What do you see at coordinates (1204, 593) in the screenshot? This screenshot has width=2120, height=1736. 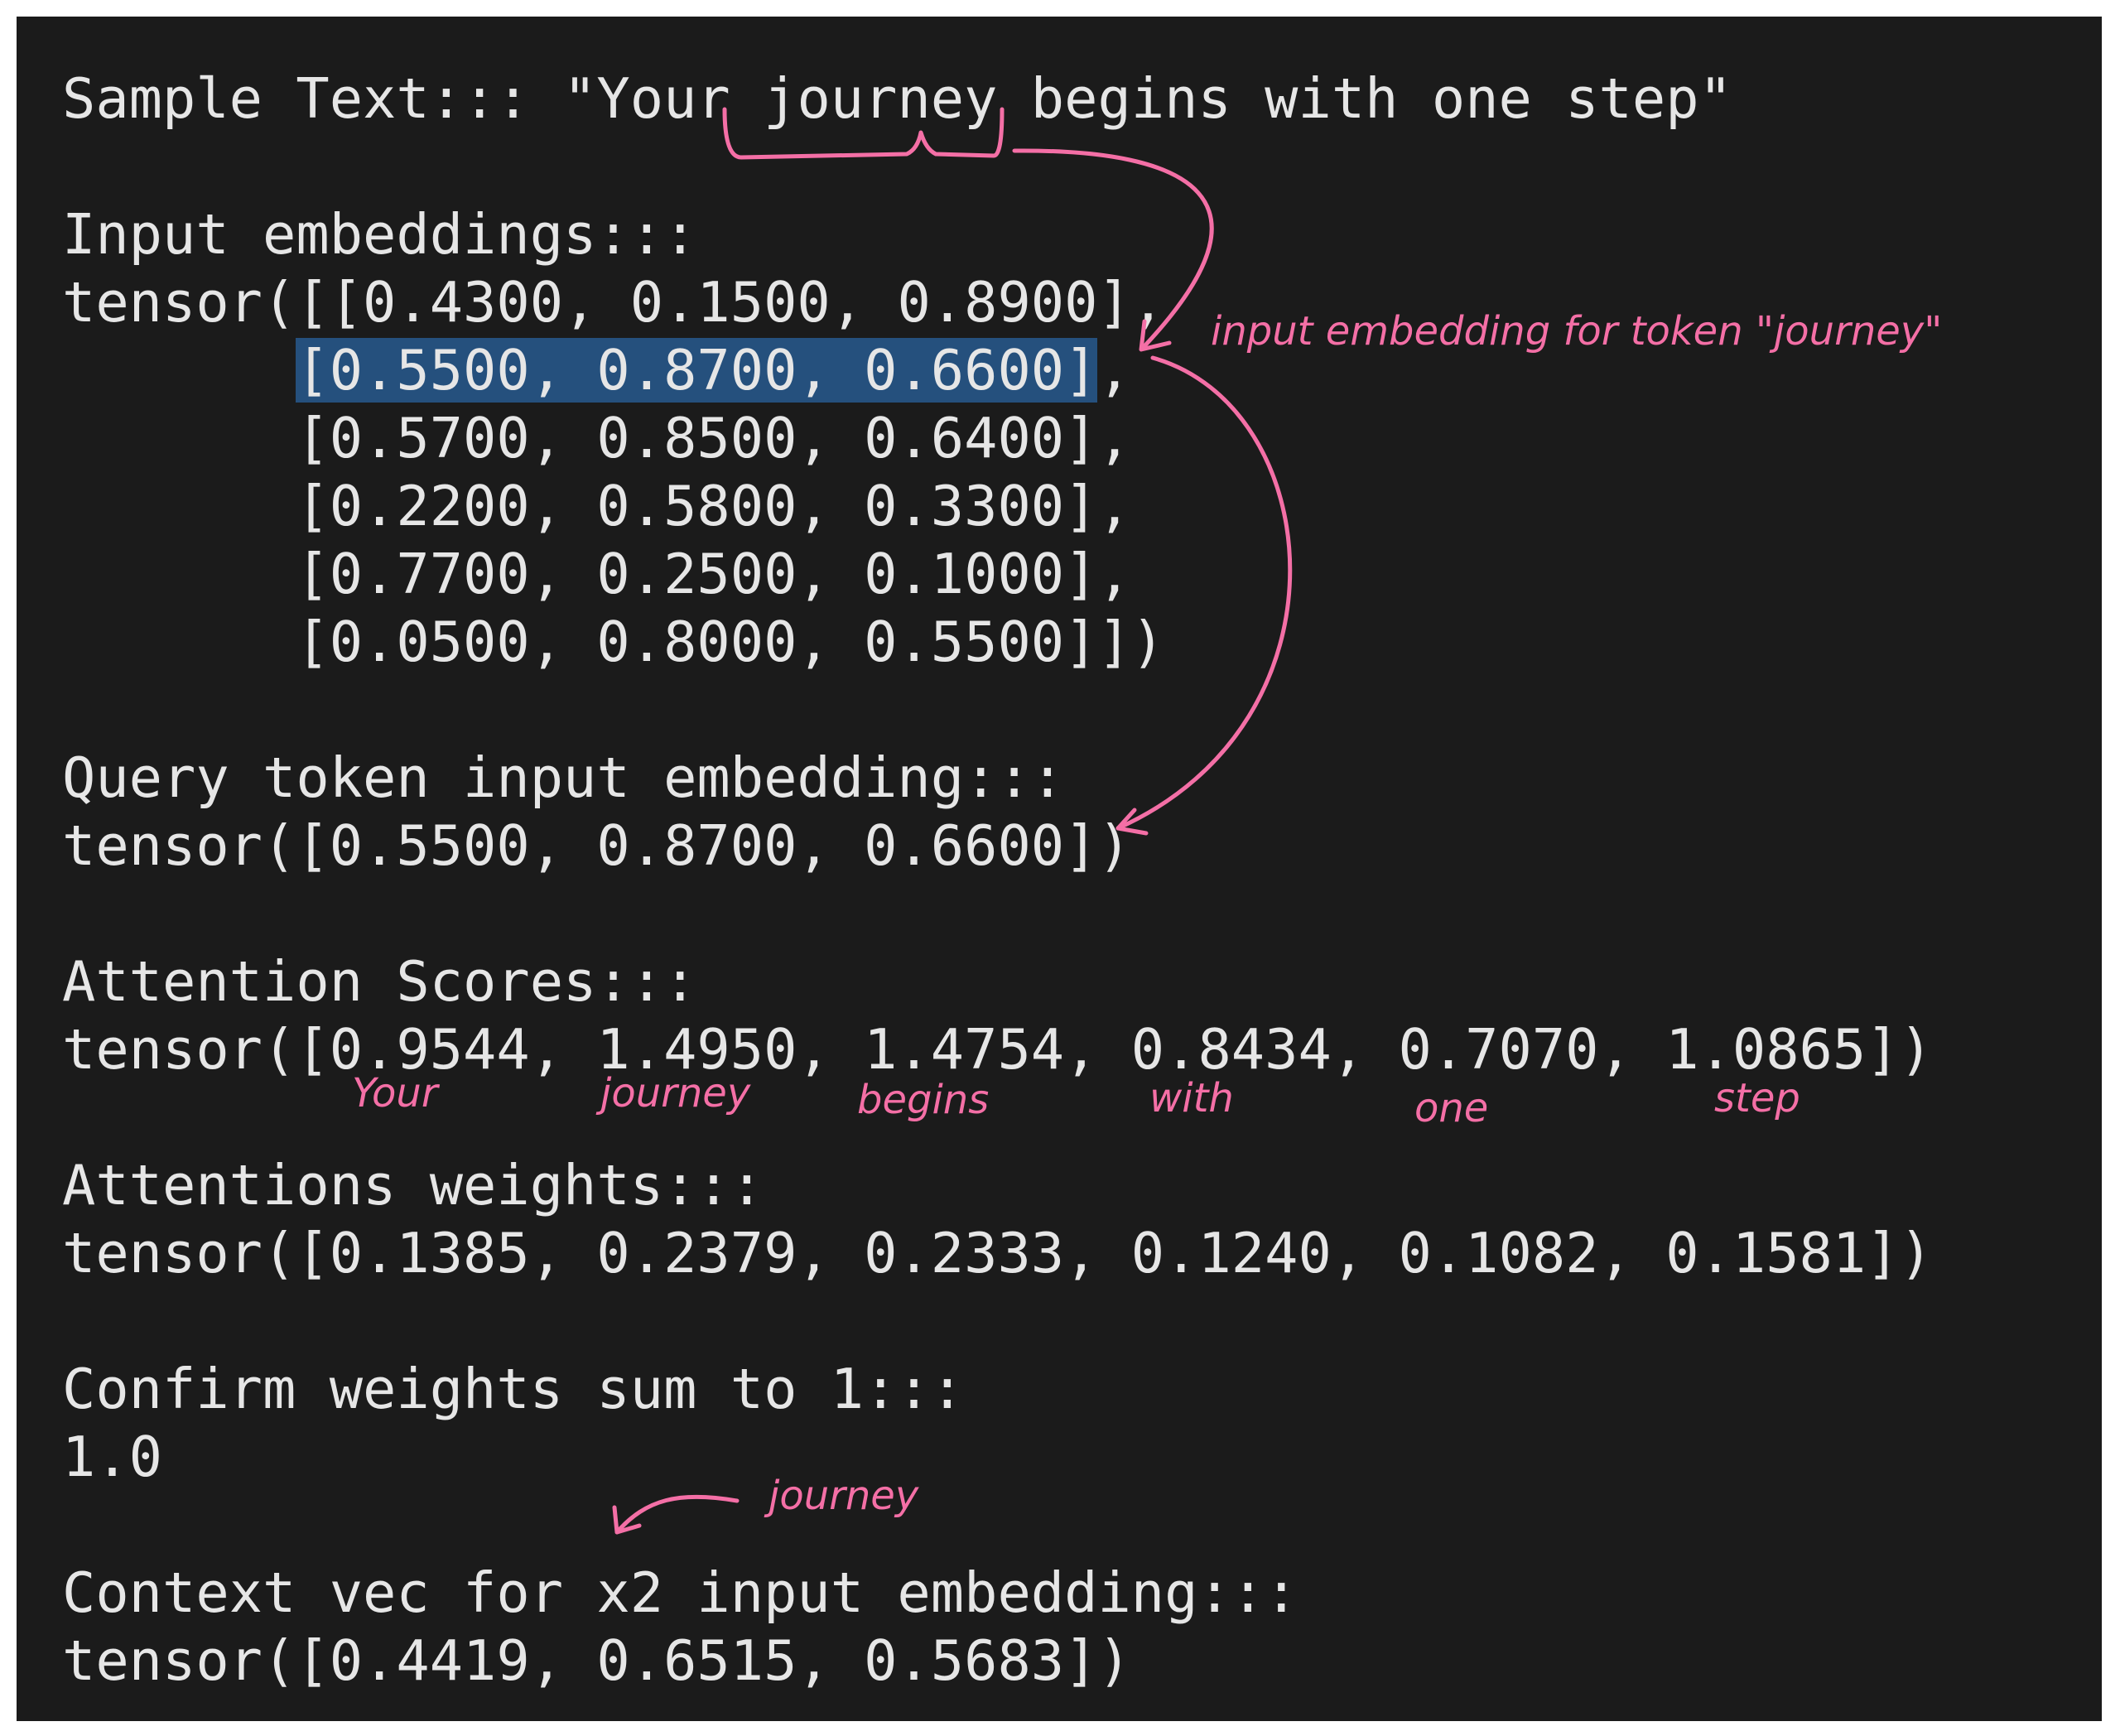 I see `arrow-to-query` at bounding box center [1204, 593].